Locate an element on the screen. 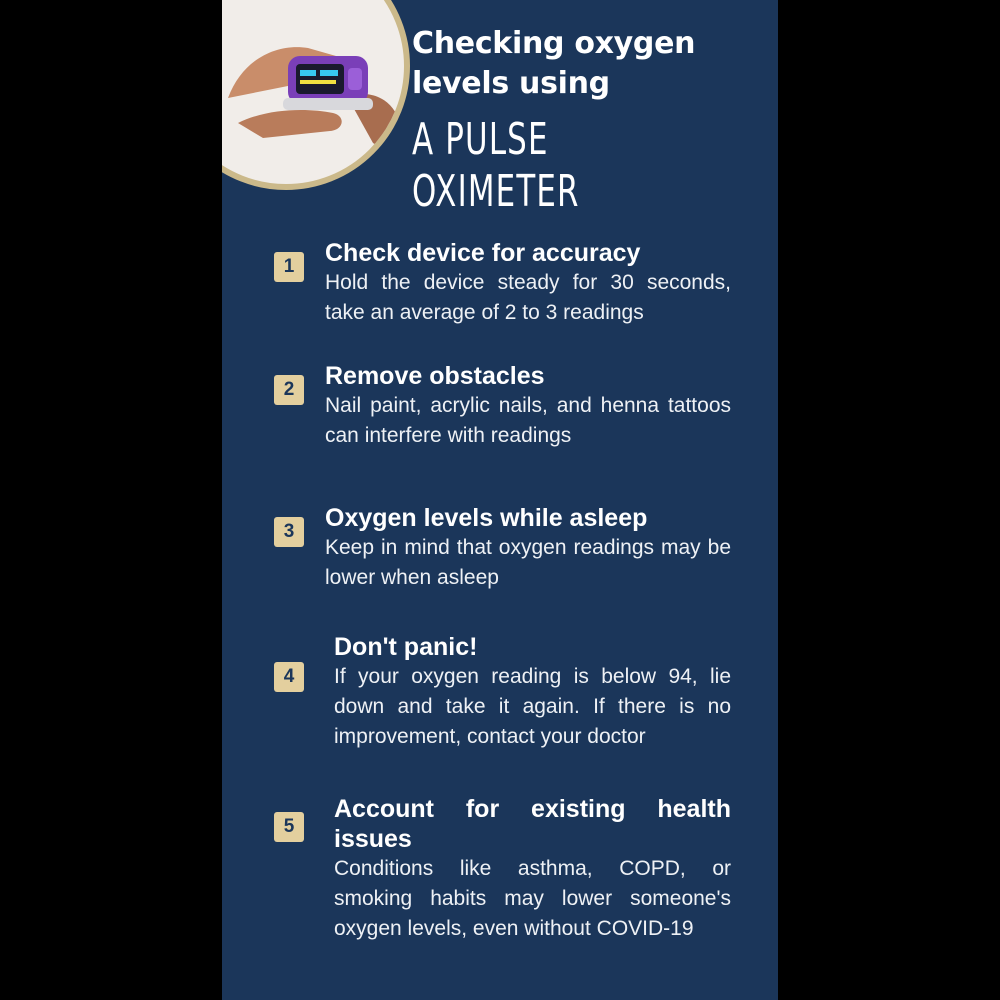  step-number-badge: 5 is located at coordinates (289, 827).